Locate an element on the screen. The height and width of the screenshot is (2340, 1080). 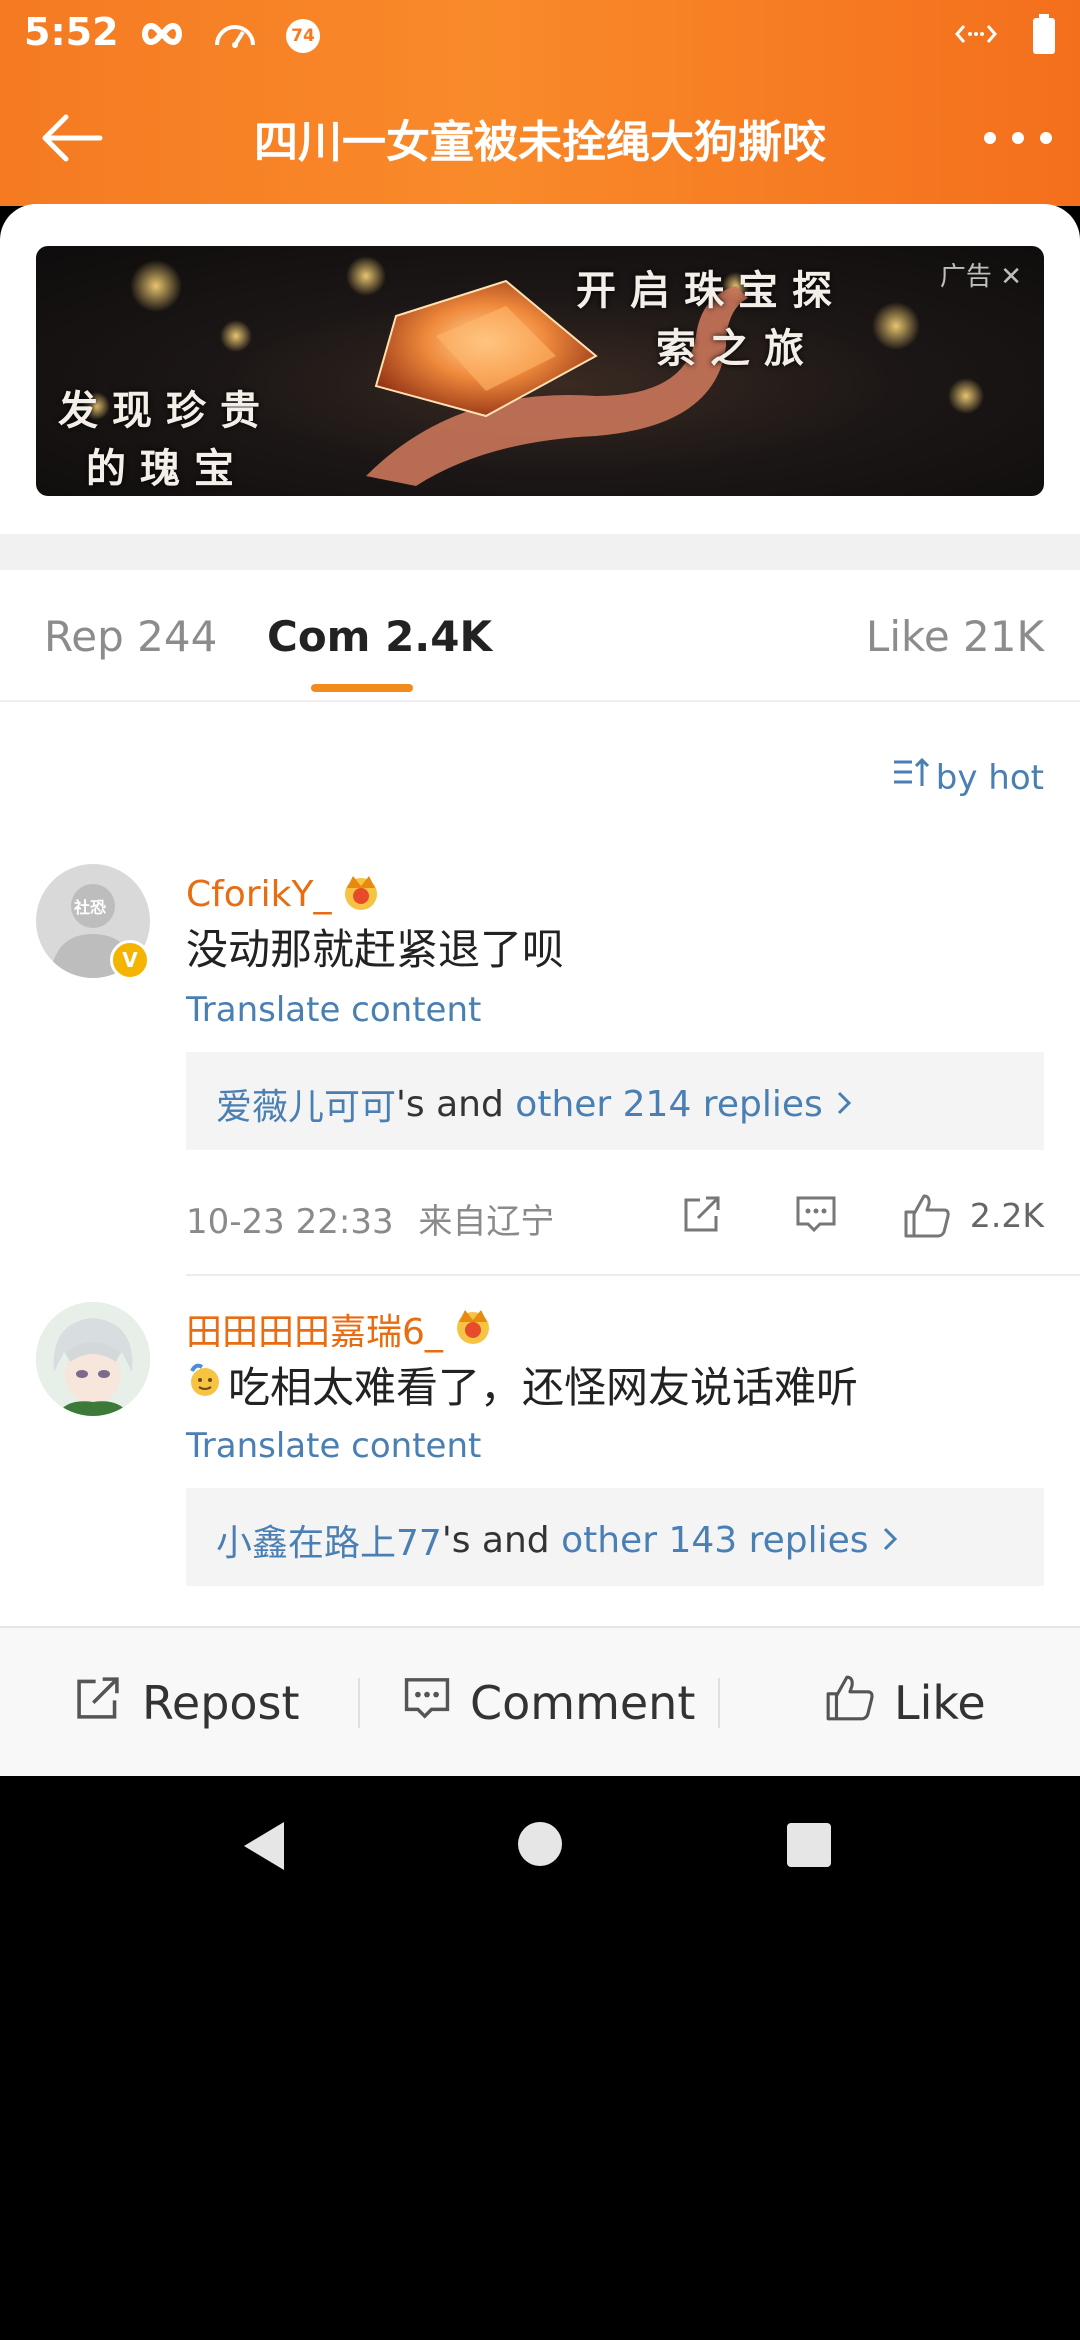
active-tab-indicator is located at coordinates (362, 688).